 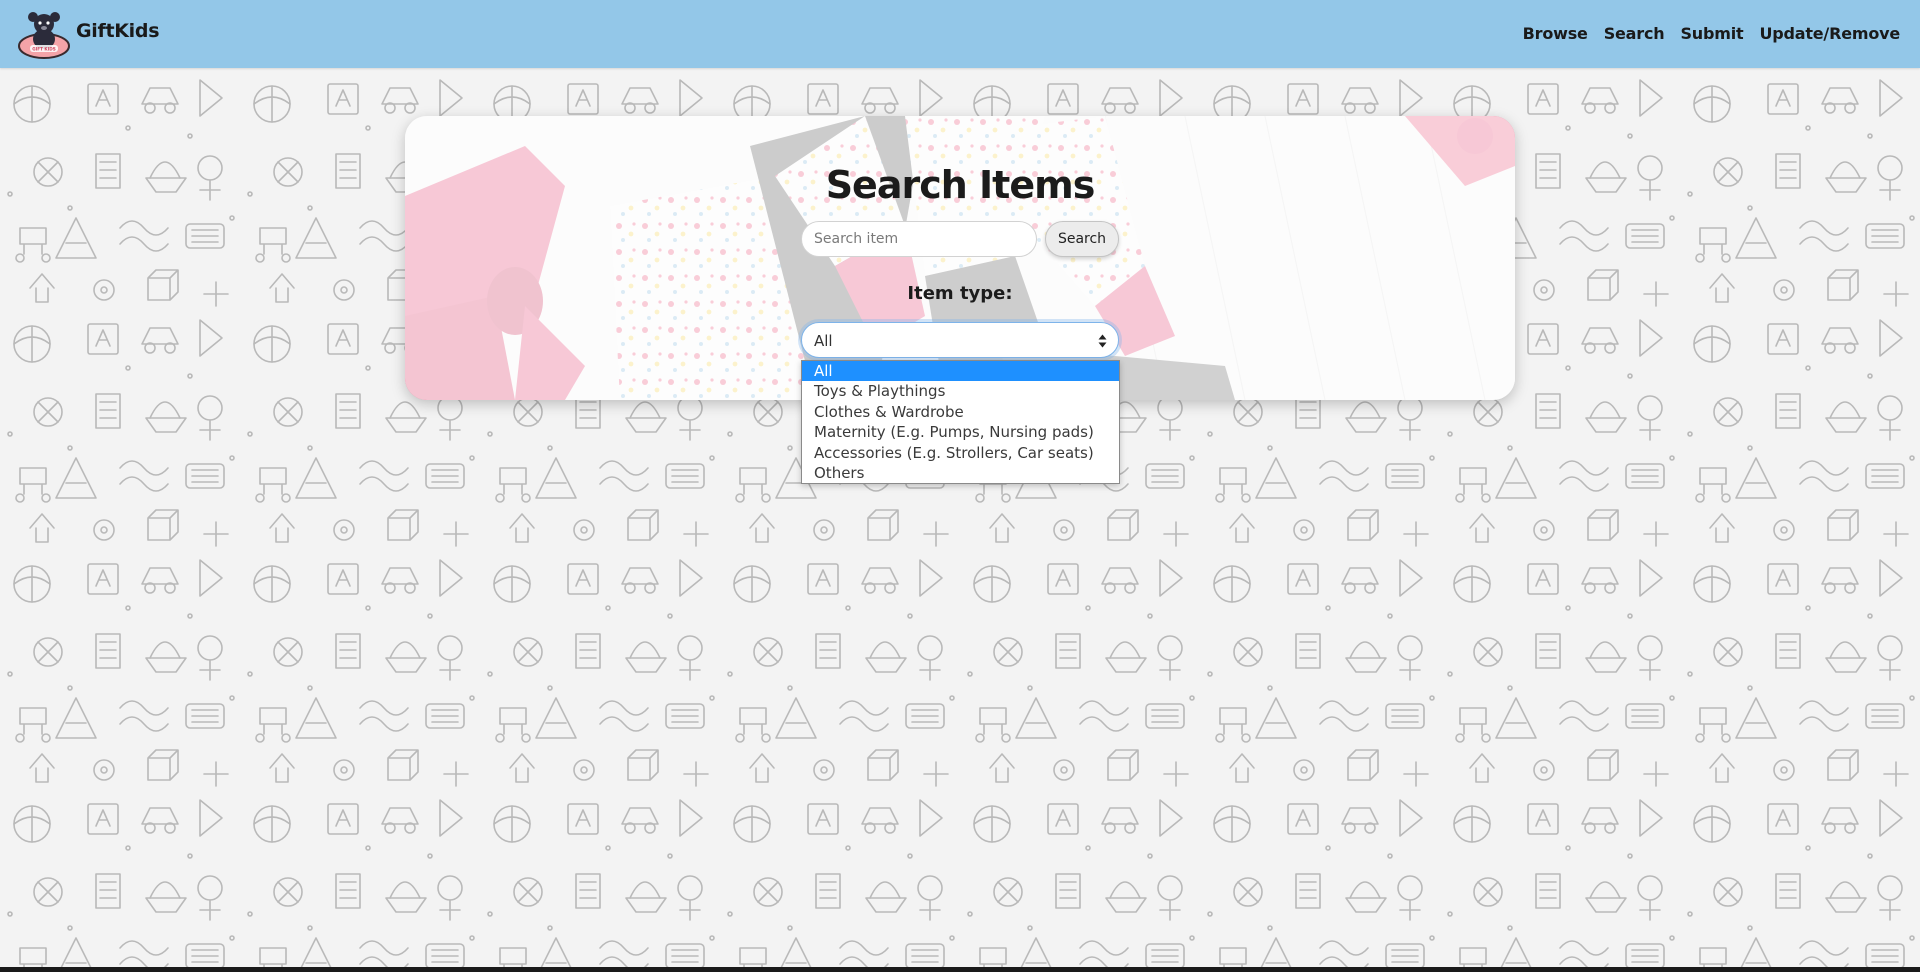 What do you see at coordinates (960, 371) in the screenshot?
I see `option-all: All` at bounding box center [960, 371].